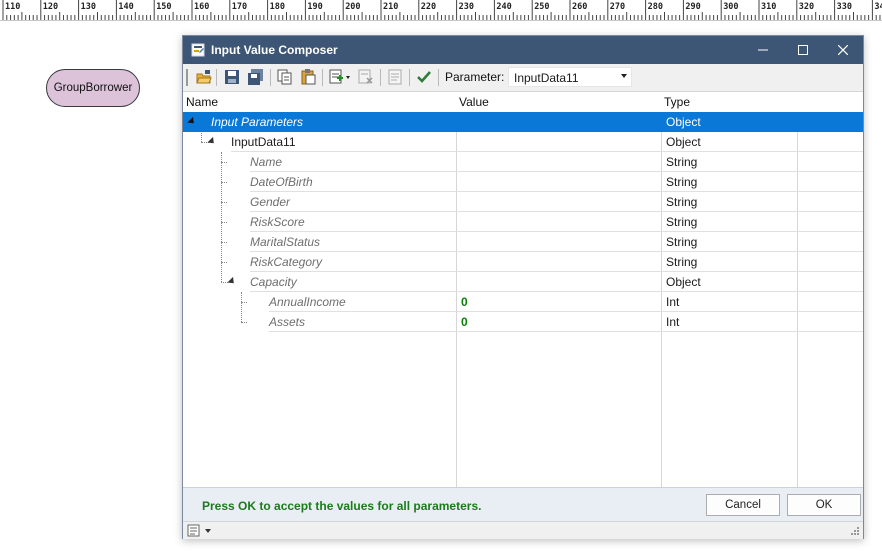 The width and height of the screenshot is (882, 552). I want to click on group-borrower-node: GroupBorrower, so click(93, 88).